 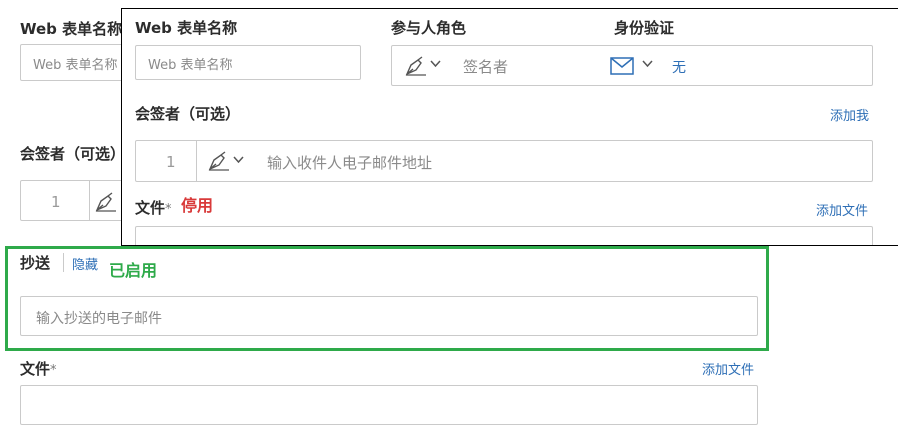 I want to click on identity-value: 无, so click(x=679, y=67).